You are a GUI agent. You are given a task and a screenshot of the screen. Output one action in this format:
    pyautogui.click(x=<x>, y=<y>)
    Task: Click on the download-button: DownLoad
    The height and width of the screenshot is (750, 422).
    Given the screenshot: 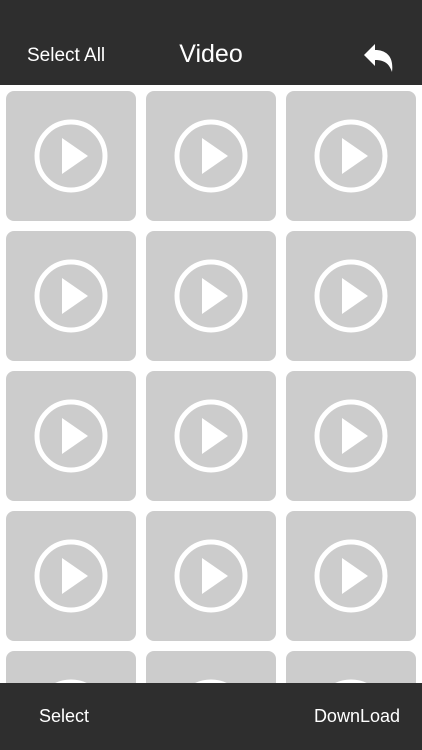 What is the action you would take?
    pyautogui.click(x=357, y=716)
    